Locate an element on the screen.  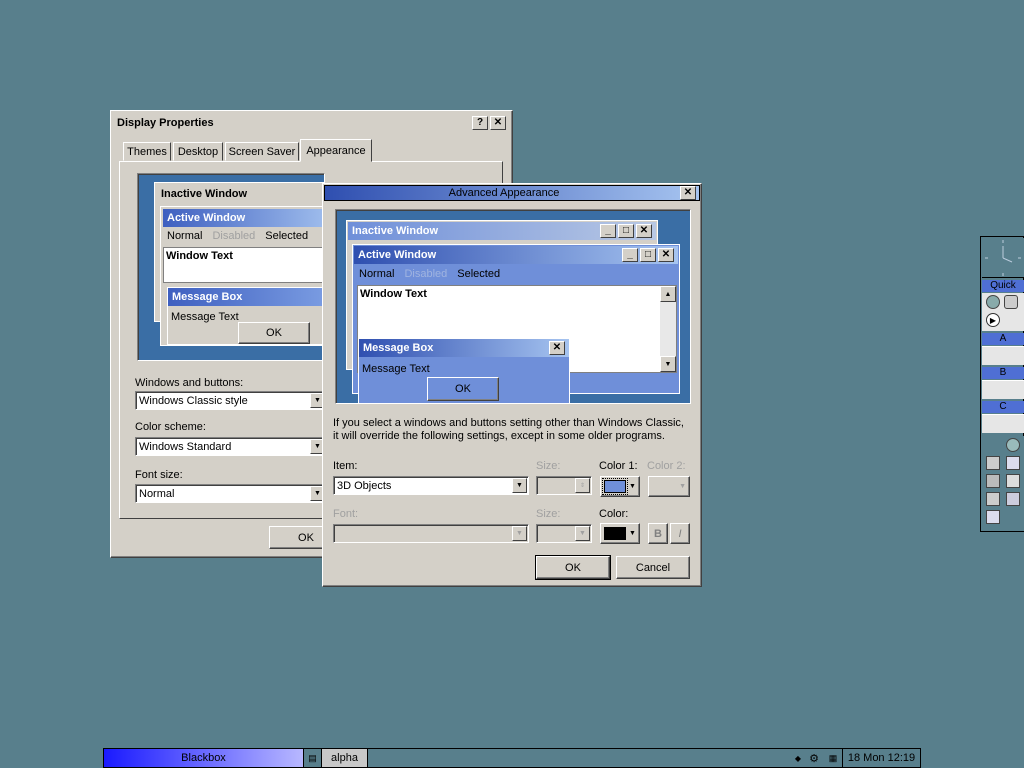
dock: Quick ▶ A B C is located at coordinates (1002, 384).